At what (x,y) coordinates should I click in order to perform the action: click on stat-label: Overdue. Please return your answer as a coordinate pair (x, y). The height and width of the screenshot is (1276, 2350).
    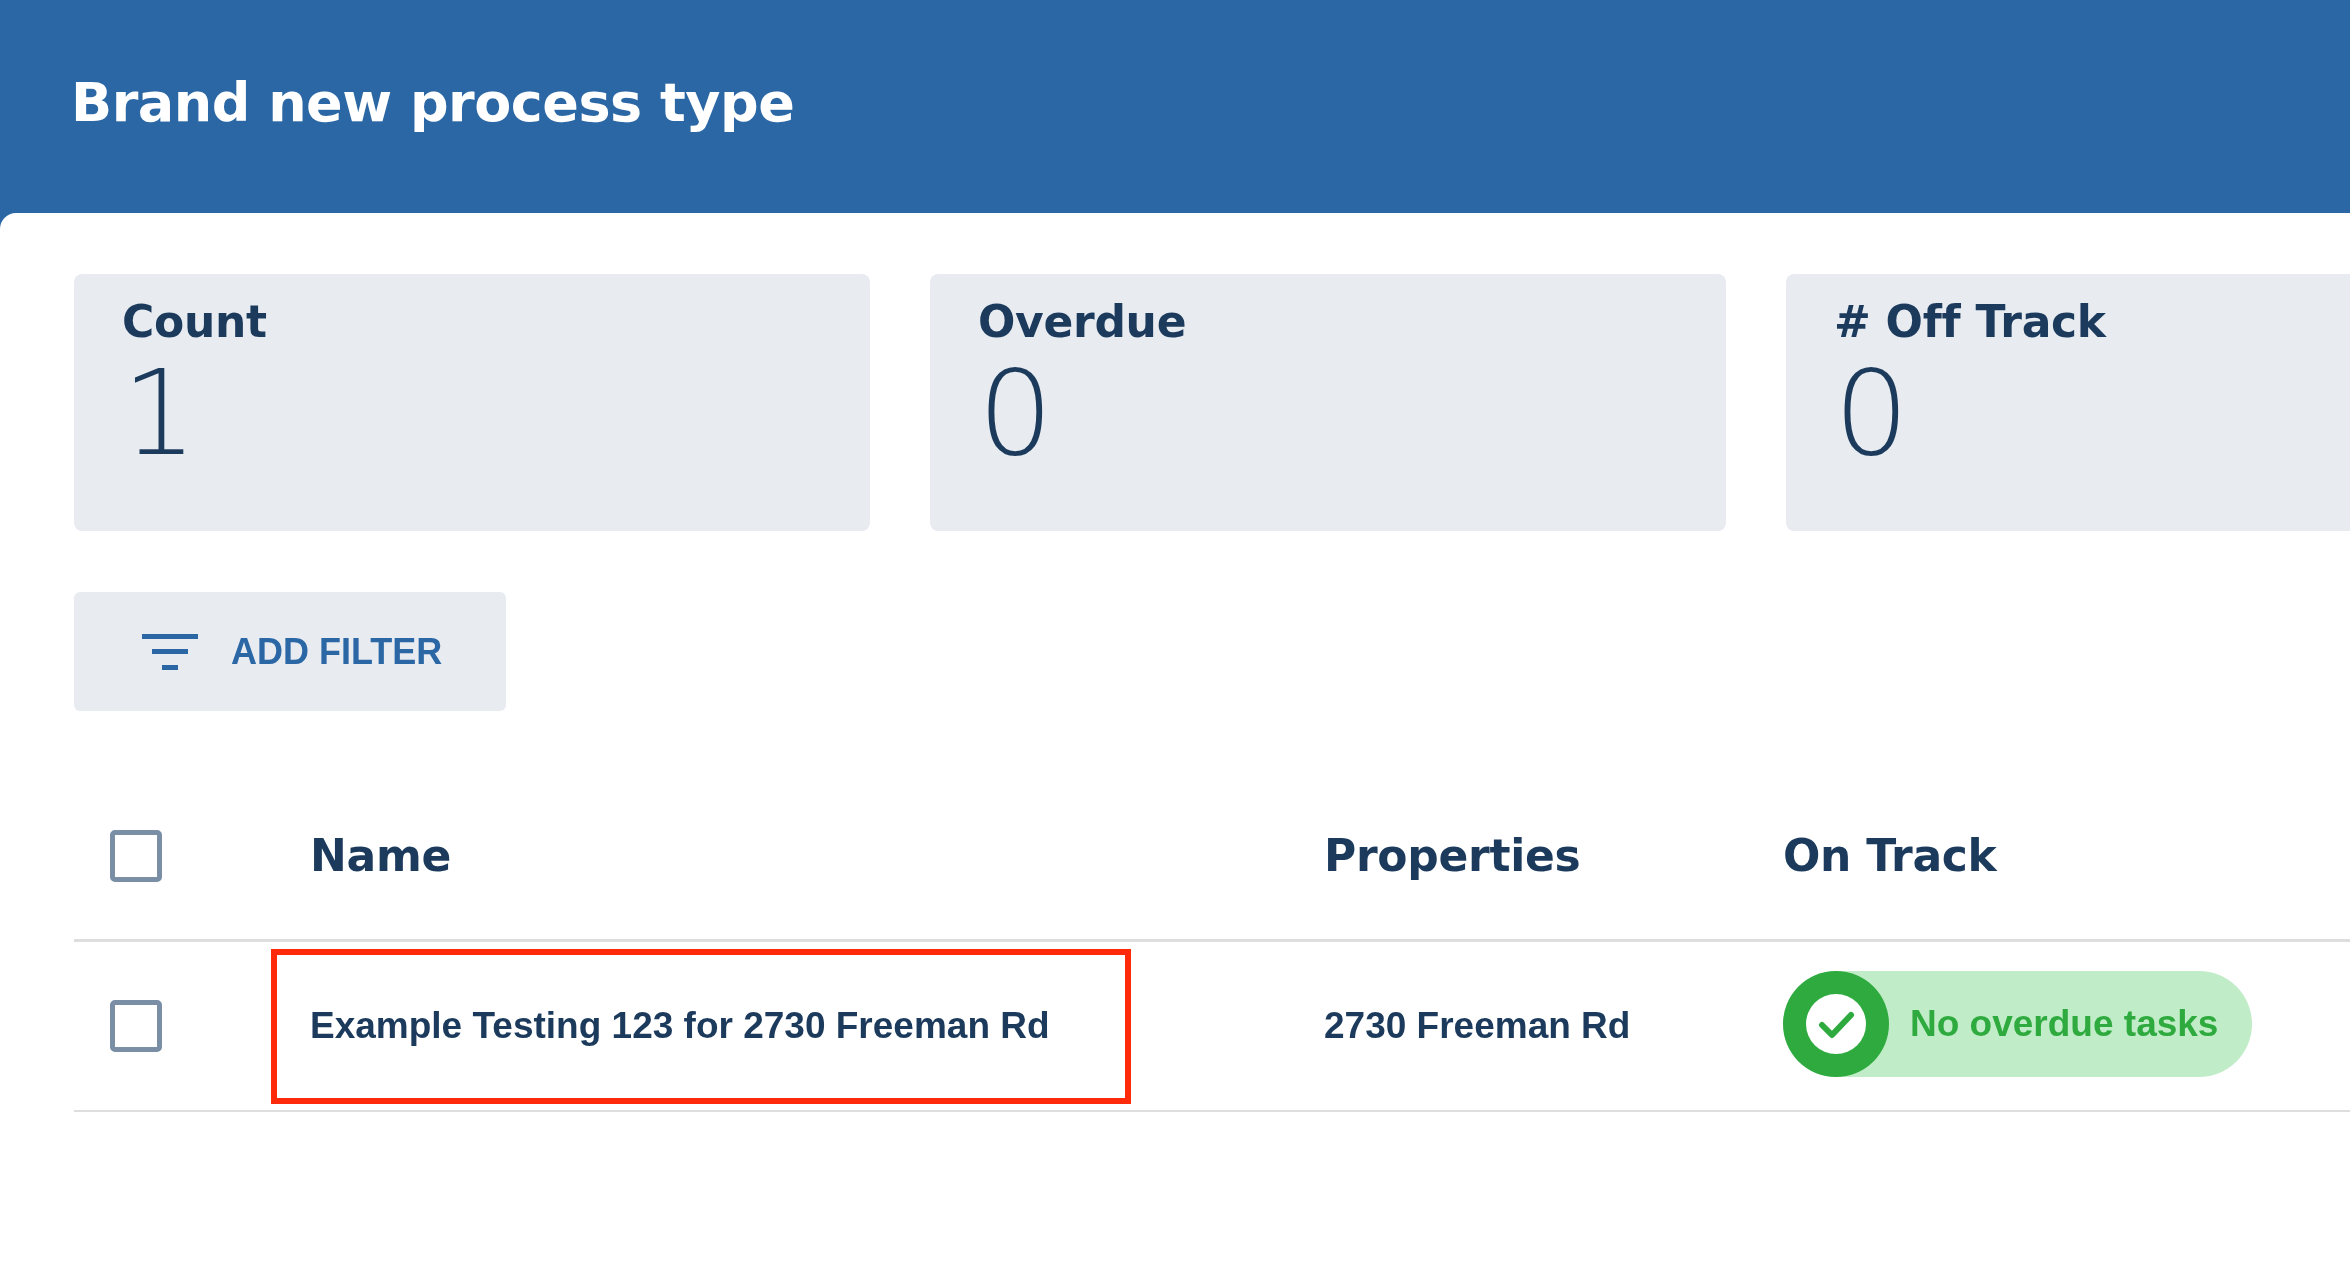
    Looking at the image, I should click on (1082, 322).